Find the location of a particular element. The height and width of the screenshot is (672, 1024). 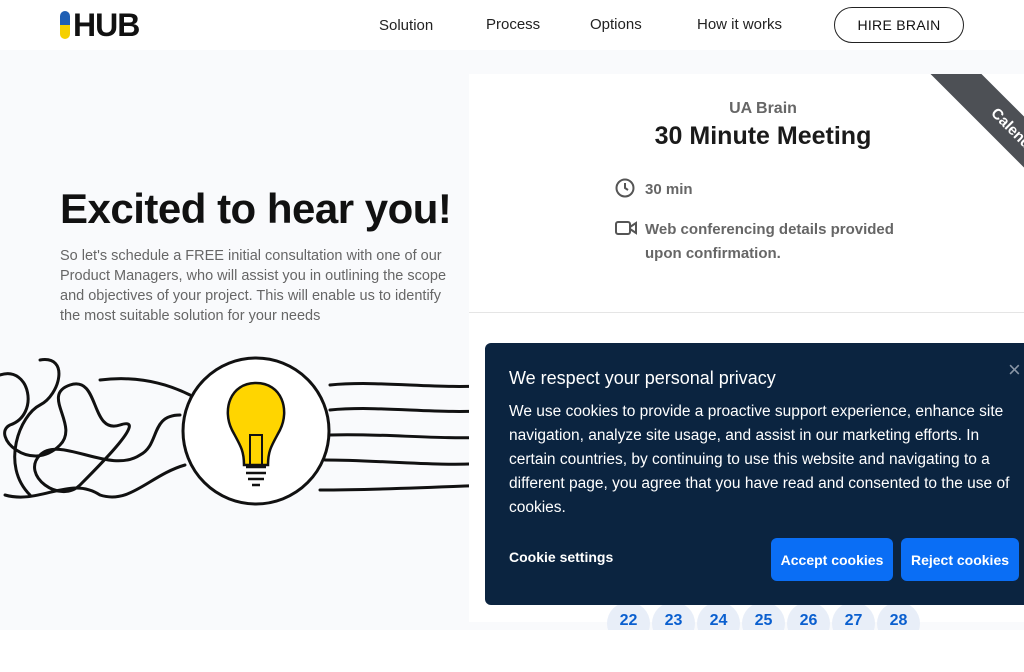

video-camera-icon is located at coordinates (626, 242).